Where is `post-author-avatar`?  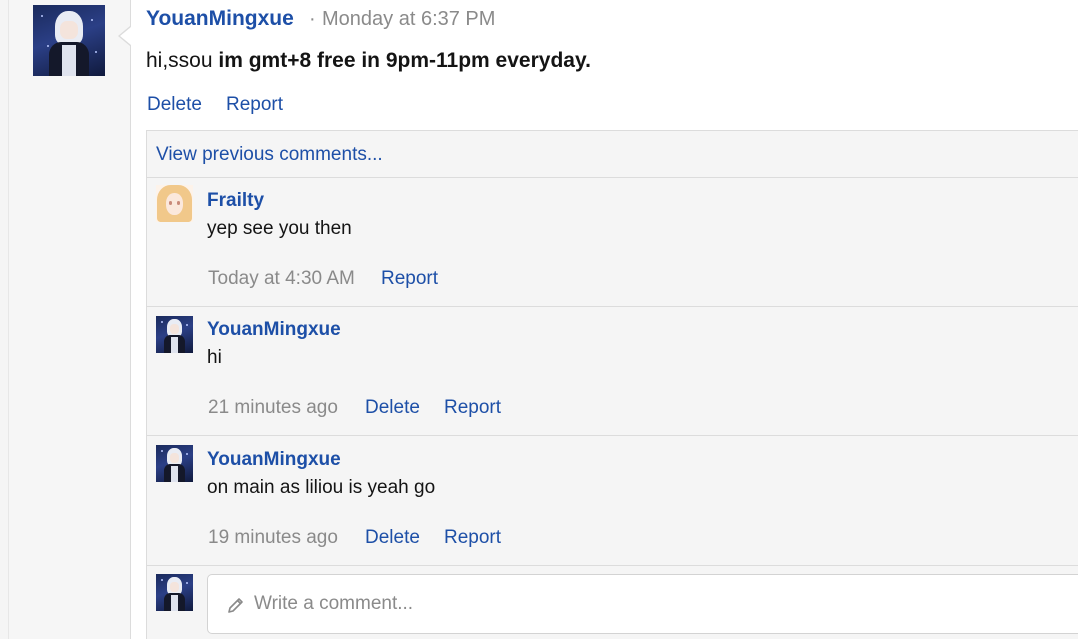
post-author-avatar is located at coordinates (69, 40).